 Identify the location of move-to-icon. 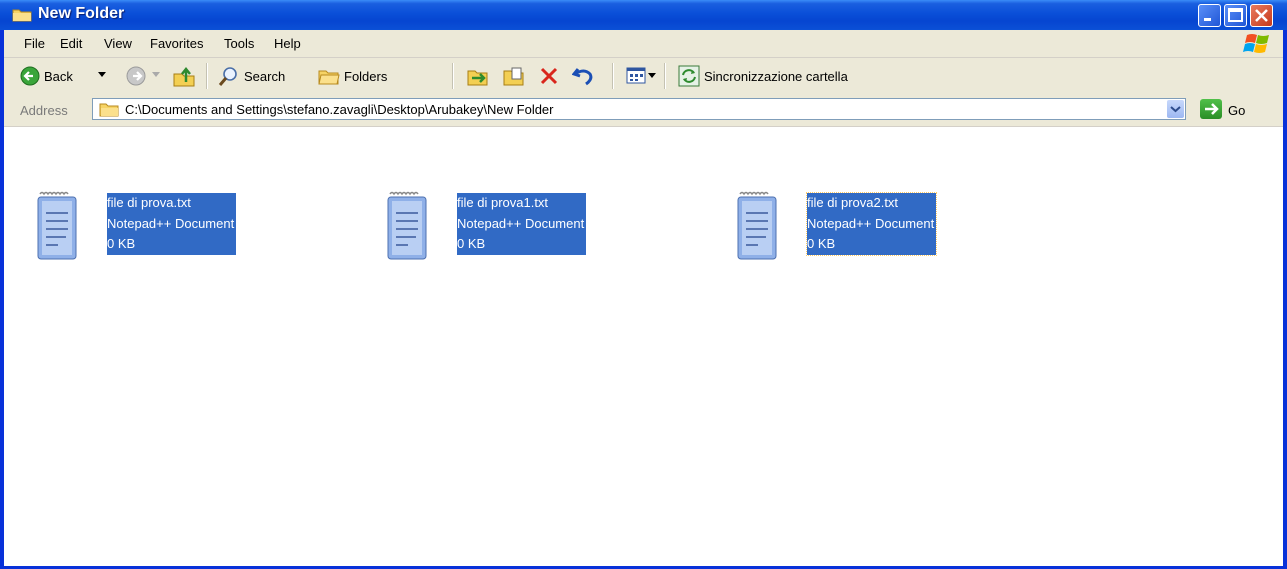
(478, 76).